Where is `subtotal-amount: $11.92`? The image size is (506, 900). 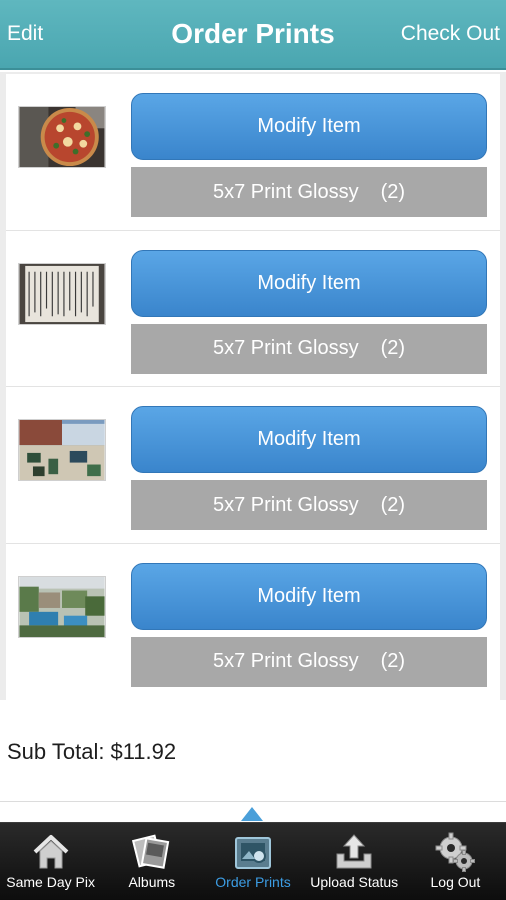 subtotal-amount: $11.92 is located at coordinates (143, 751).